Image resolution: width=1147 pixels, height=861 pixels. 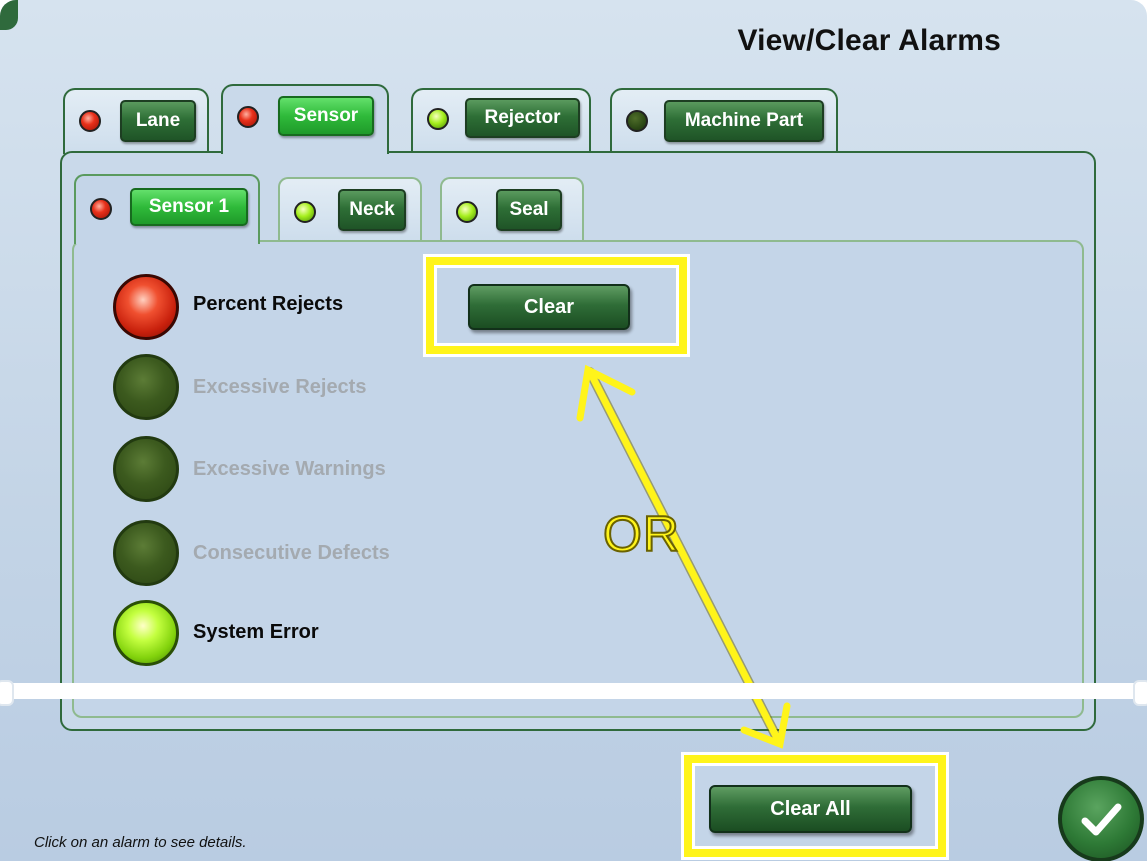 I want to click on or-annotation: OR, so click(x=641, y=534).